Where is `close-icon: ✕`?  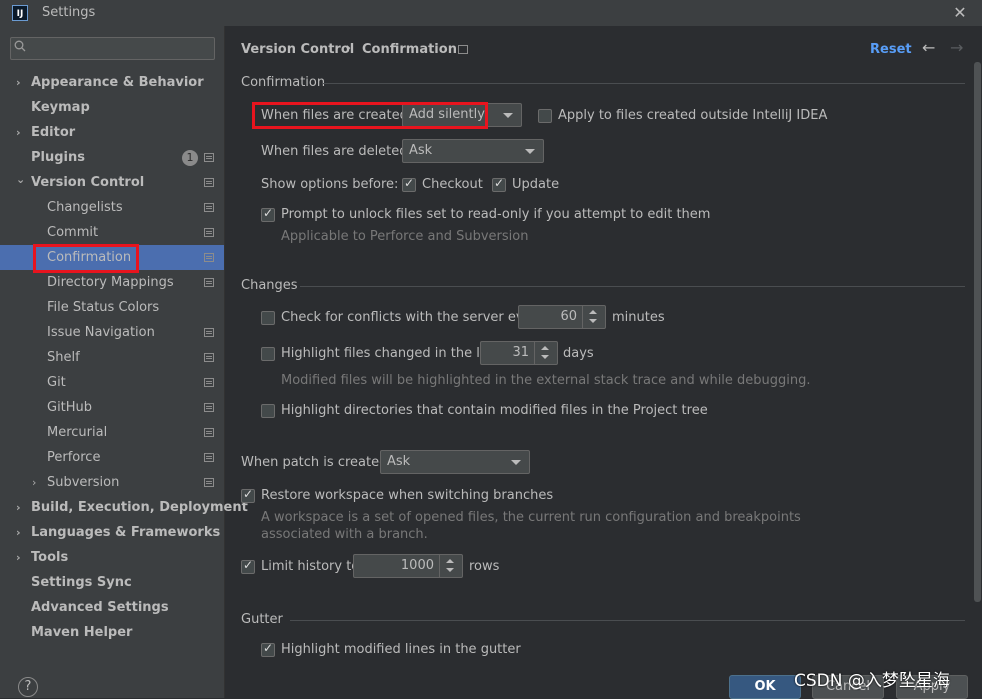 close-icon: ✕ is located at coordinates (960, 13).